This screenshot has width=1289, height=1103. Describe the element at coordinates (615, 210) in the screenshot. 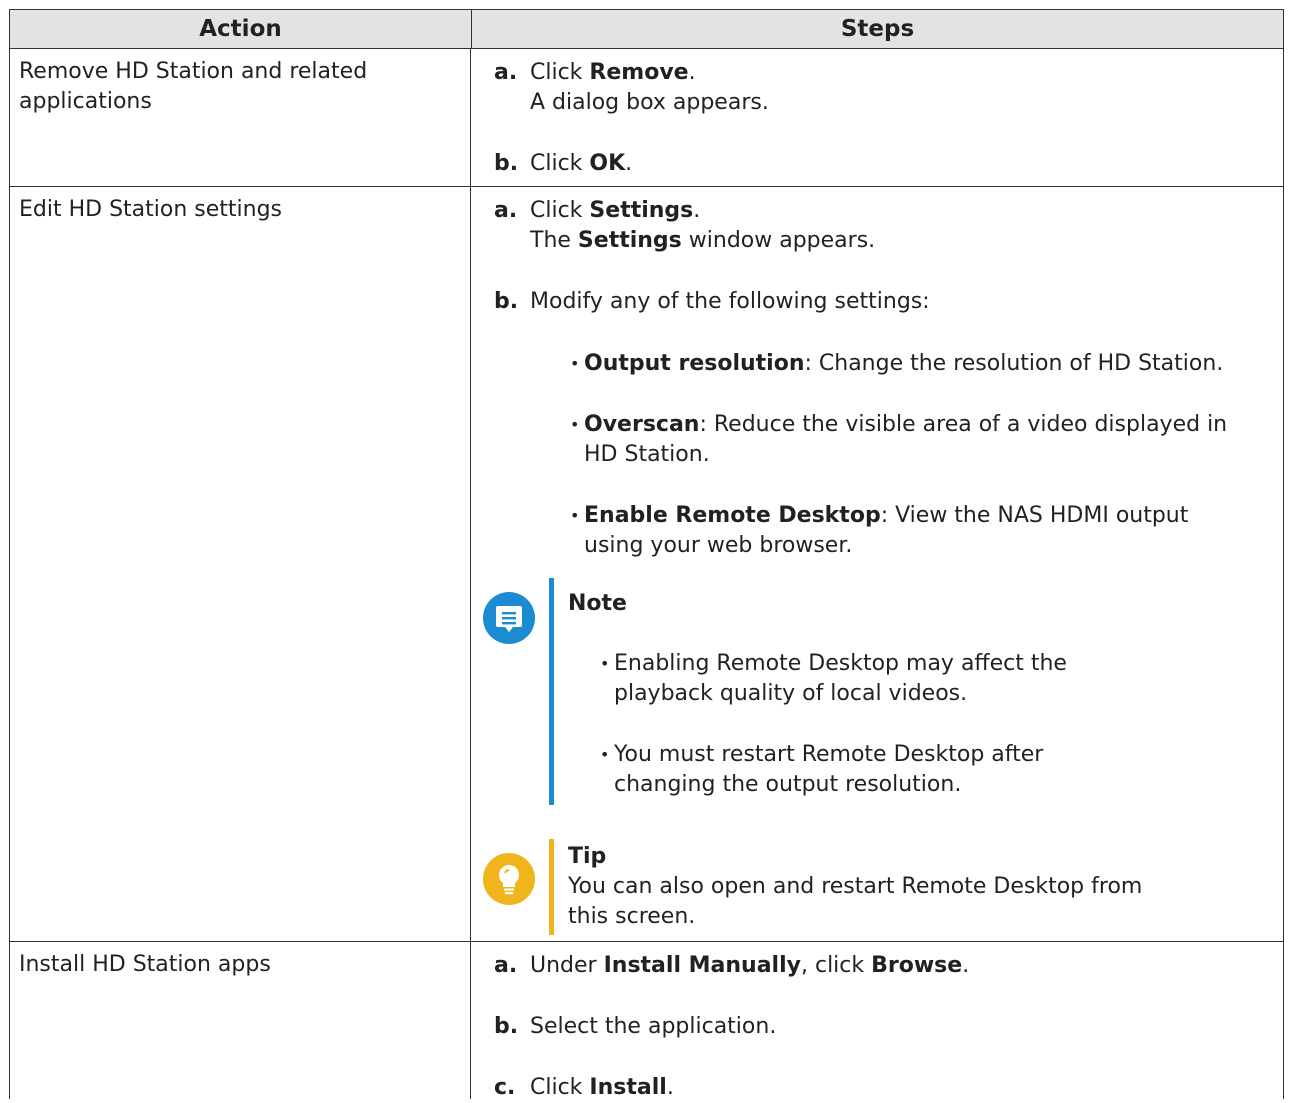

I see `step-text: Click Settings.` at that location.